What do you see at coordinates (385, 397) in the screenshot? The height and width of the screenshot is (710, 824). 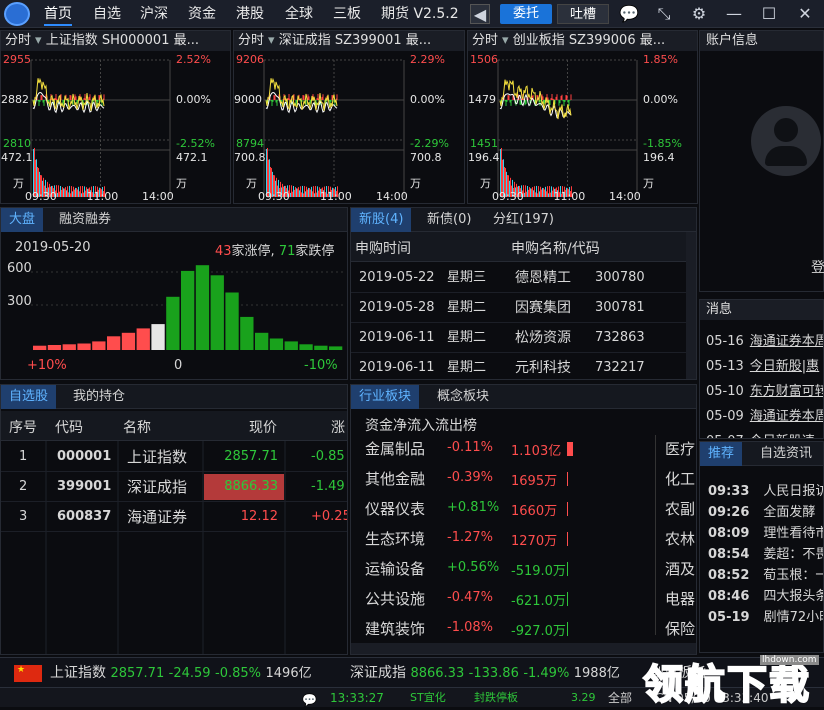 I see `tab-industry: 行业板块` at bounding box center [385, 397].